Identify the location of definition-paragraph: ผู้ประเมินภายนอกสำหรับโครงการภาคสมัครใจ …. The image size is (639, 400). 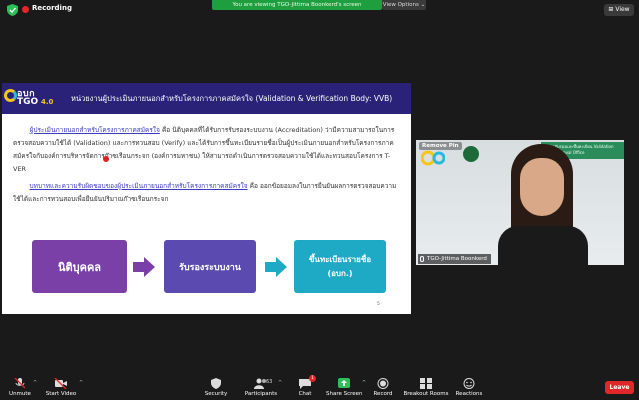
(208, 150).